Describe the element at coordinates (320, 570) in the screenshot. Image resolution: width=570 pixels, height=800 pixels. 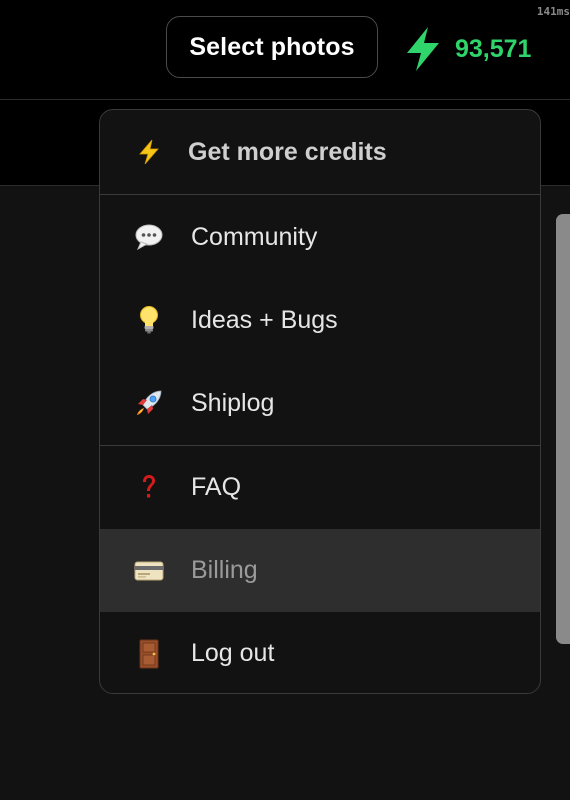
I see `menu-item-billing: Billing` at that location.